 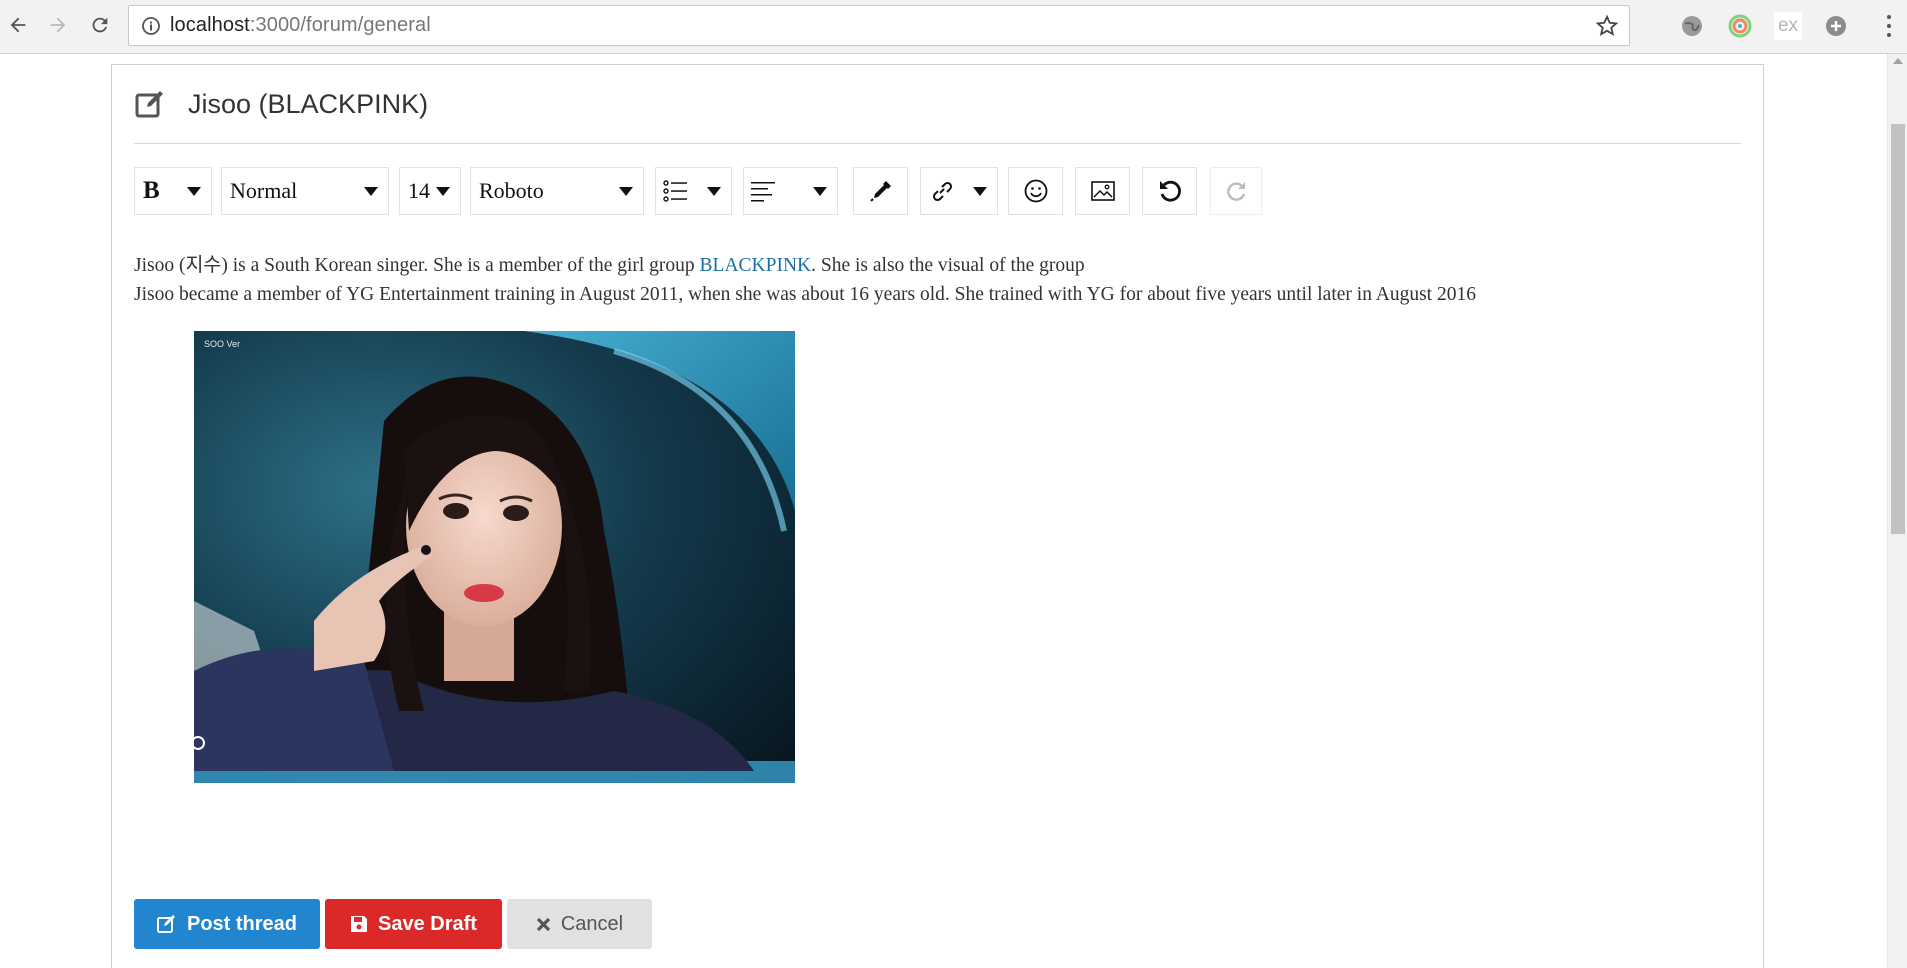 I want to click on arrow-right-icon, so click(x=58, y=25).